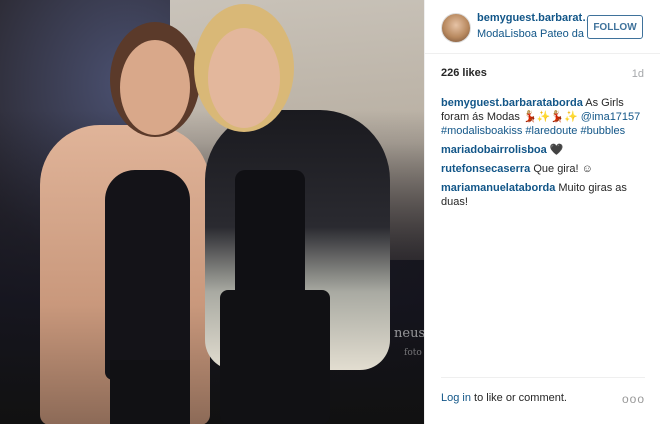 The image size is (660, 424). I want to click on comment-username: rutefonsecaserra, so click(485, 169).